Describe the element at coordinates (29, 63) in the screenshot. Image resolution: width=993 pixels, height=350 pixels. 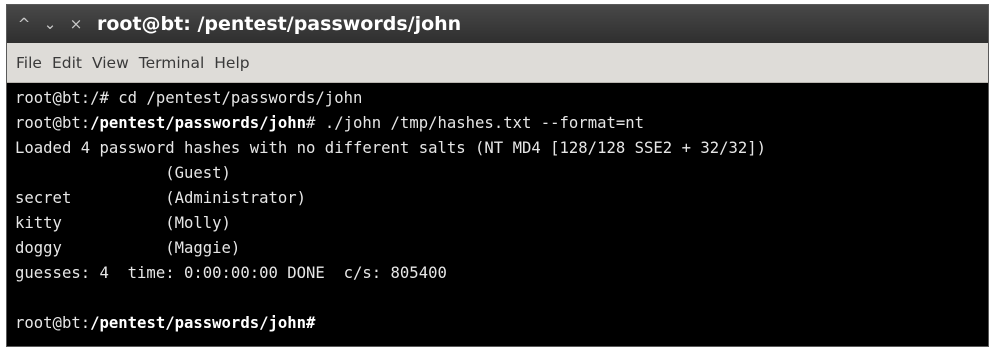
I see `menu-file: File` at that location.